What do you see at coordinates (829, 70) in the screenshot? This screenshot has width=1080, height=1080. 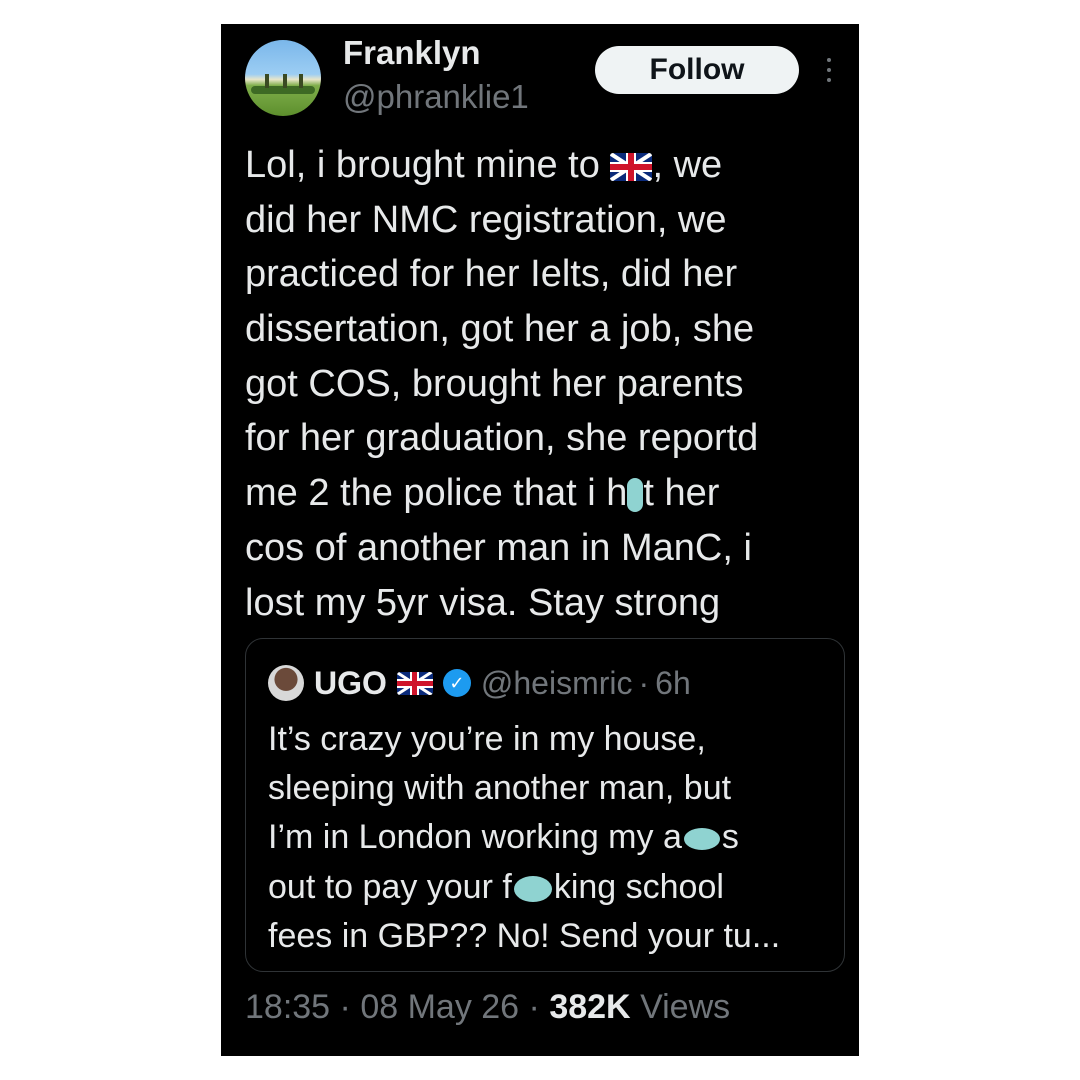 I see `more-options-icon` at bounding box center [829, 70].